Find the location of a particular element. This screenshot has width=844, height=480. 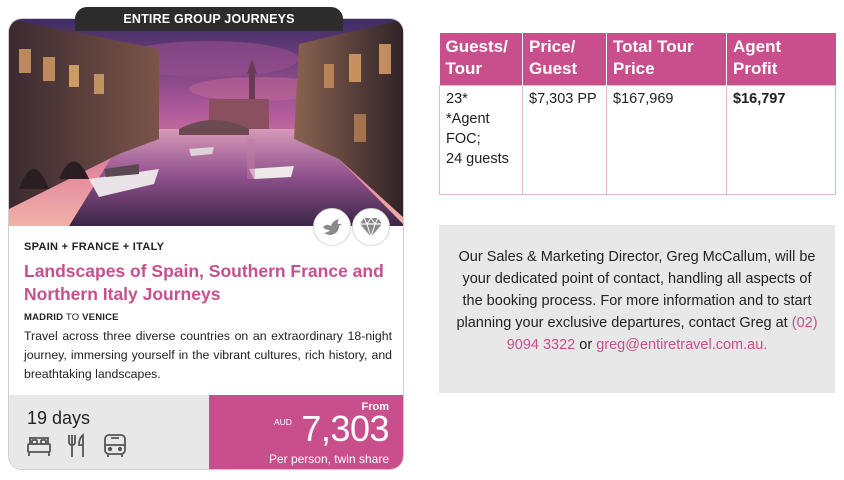

header-guests: Guests/ Tour is located at coordinates (481, 59).